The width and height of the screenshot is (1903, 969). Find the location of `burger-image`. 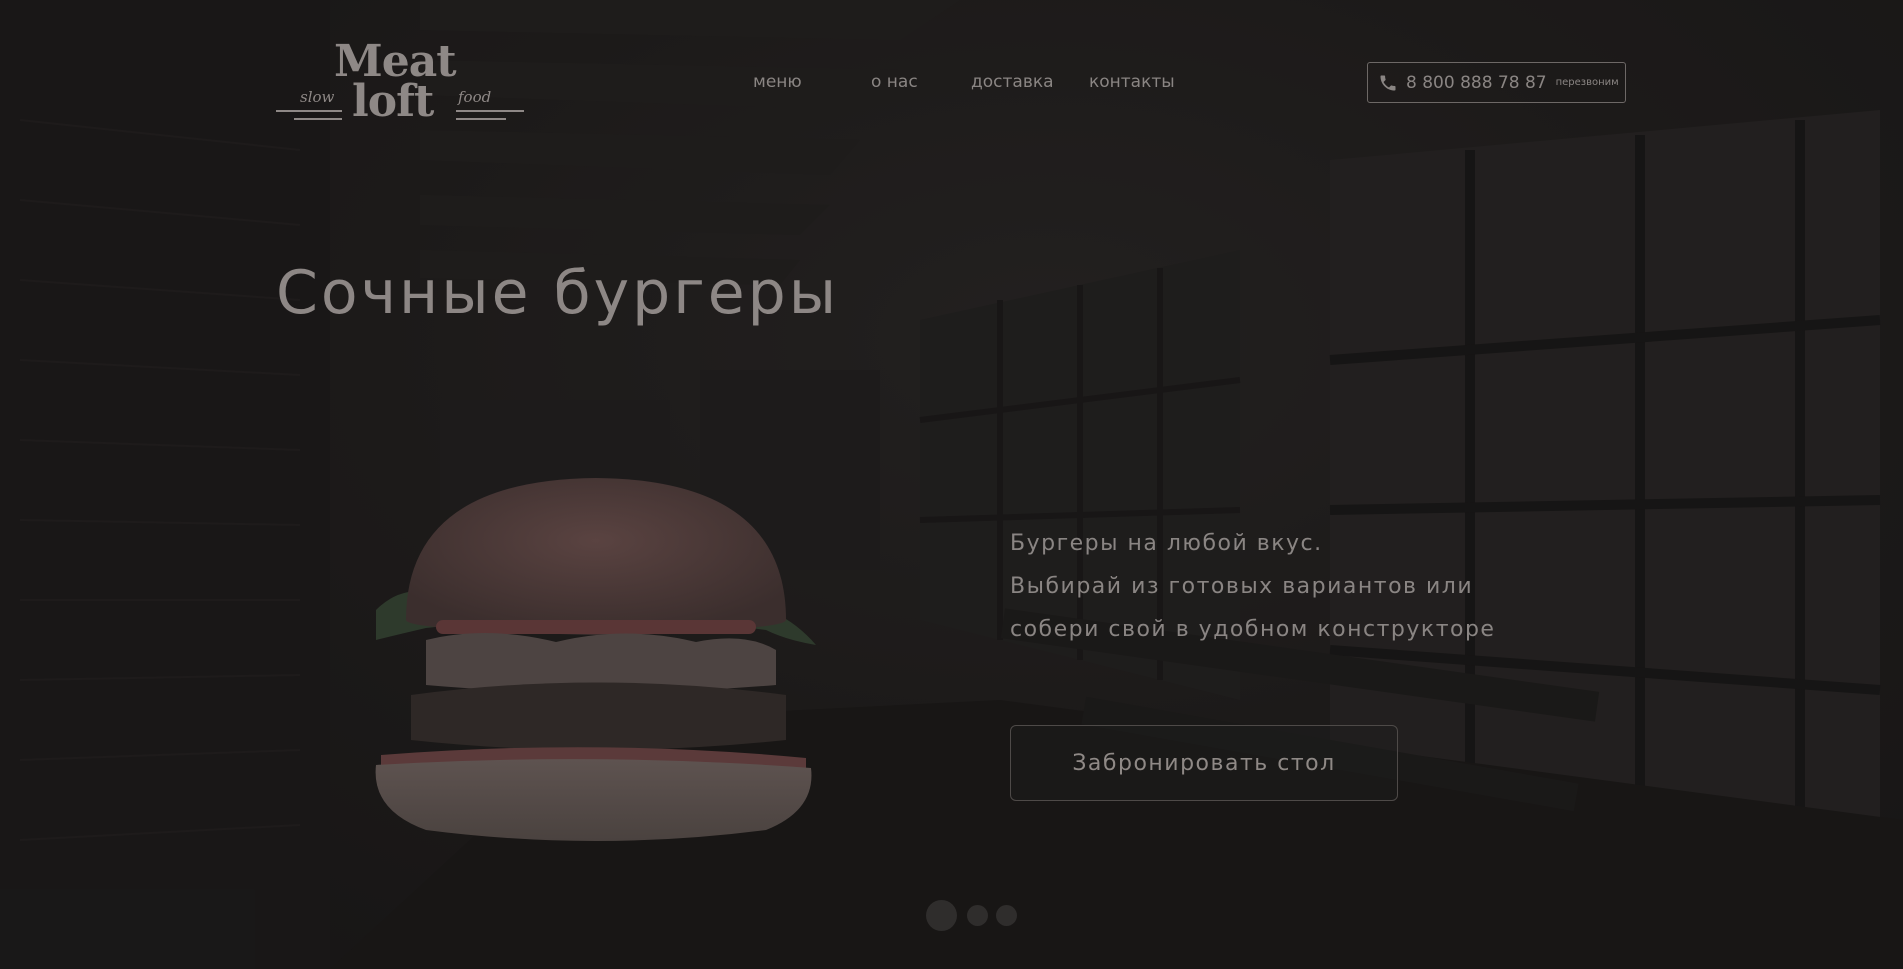

burger-image is located at coordinates (595, 659).